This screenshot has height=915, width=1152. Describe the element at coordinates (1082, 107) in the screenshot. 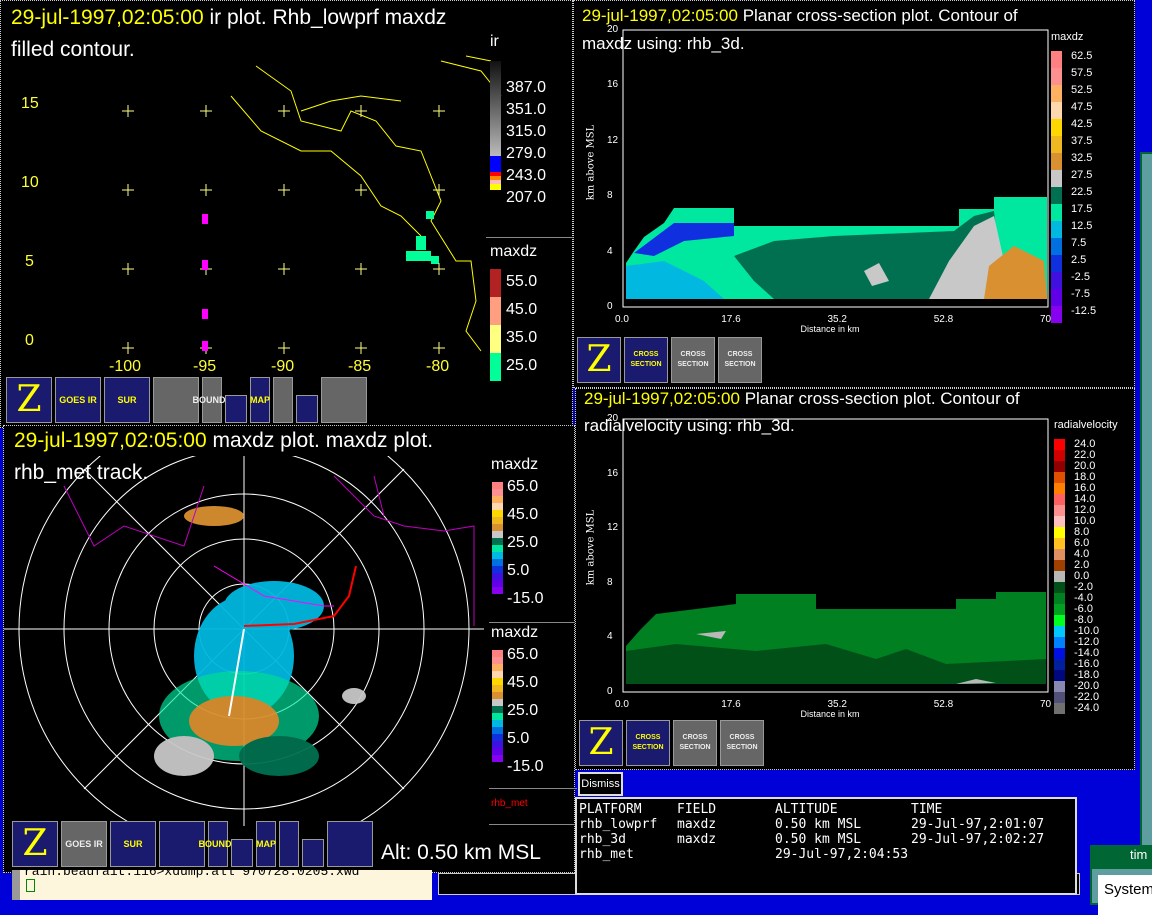

I see `colorbar-label: 47.5` at that location.